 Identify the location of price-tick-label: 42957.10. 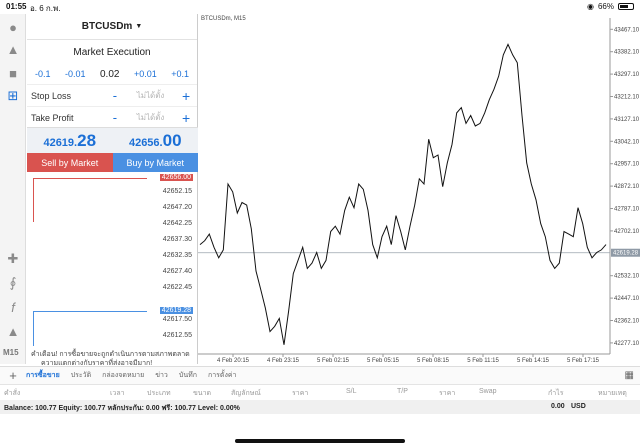
(627, 165).